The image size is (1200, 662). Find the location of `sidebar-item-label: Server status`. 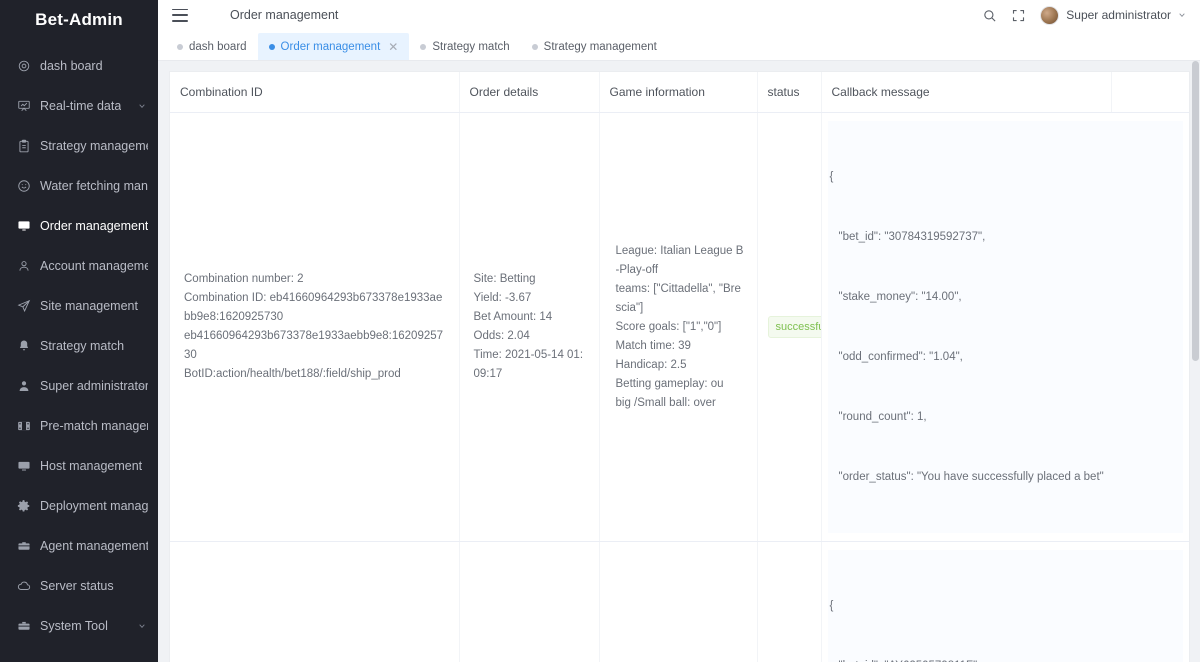

sidebar-item-label: Server status is located at coordinates (77, 586).